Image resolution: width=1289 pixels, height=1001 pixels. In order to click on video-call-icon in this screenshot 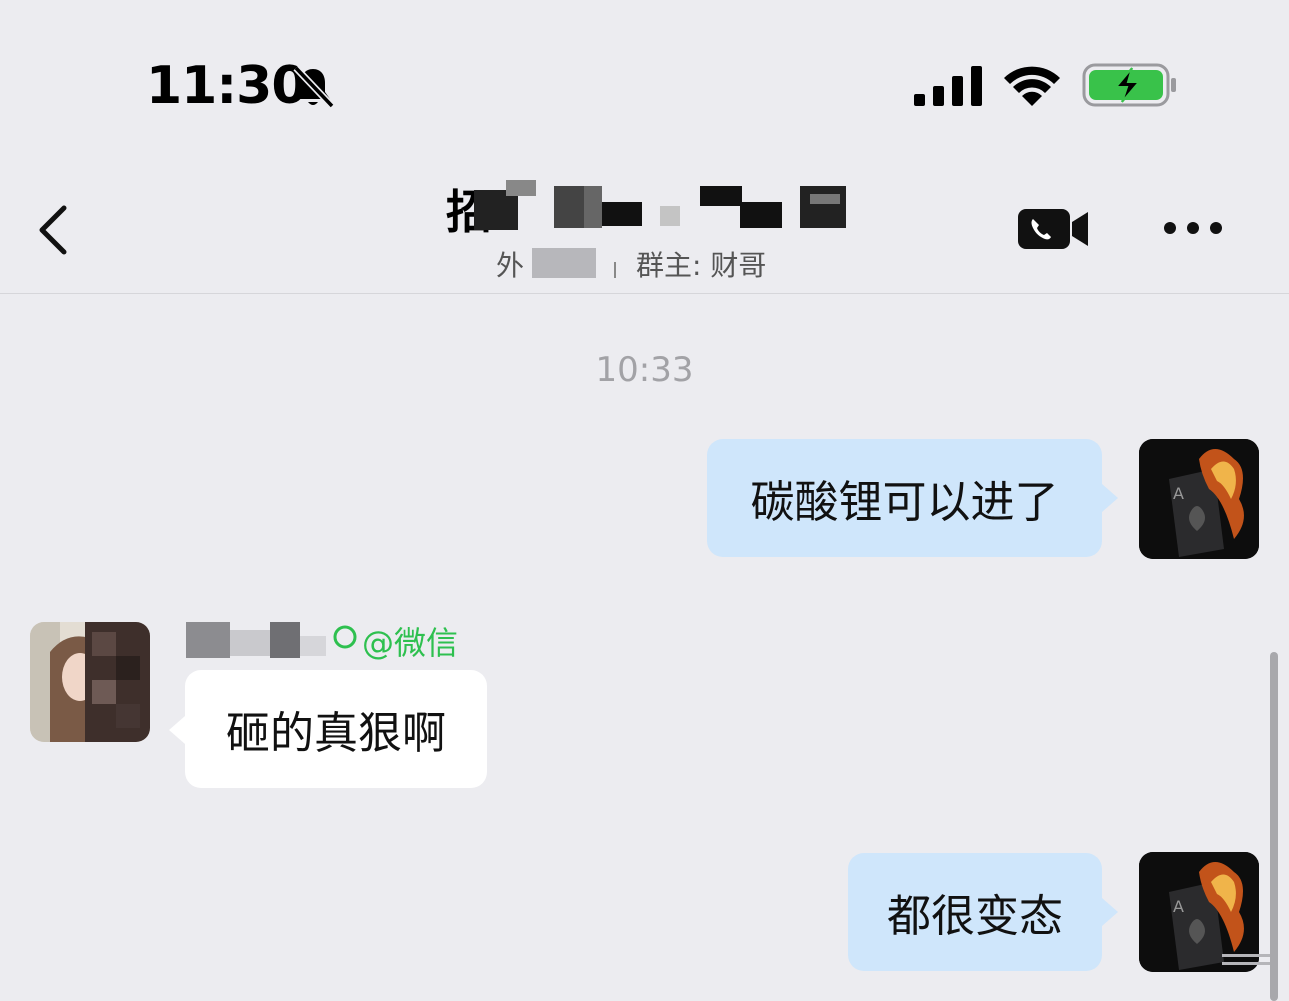, I will do `click(1054, 229)`.